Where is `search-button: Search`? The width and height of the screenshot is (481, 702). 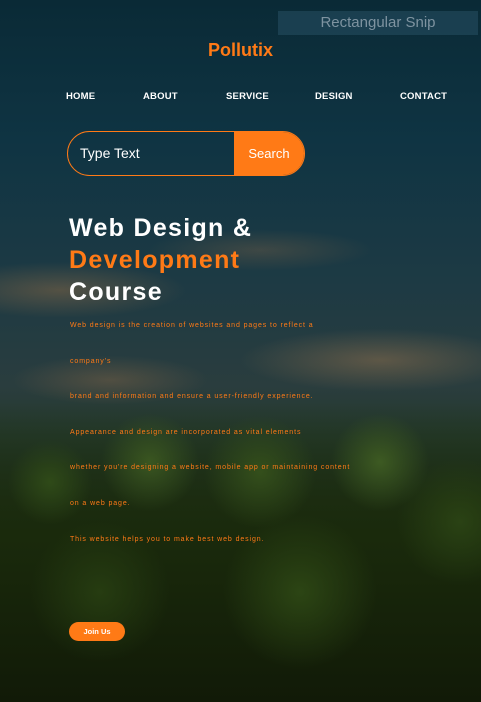
search-button: Search is located at coordinates (269, 153).